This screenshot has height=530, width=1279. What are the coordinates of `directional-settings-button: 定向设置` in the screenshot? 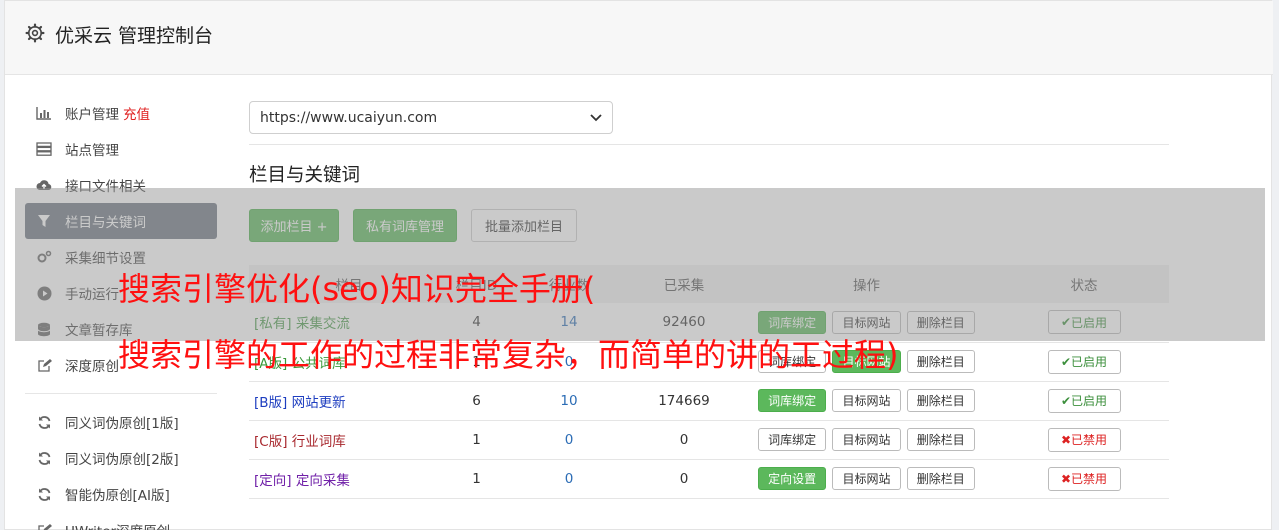 It's located at (792, 478).